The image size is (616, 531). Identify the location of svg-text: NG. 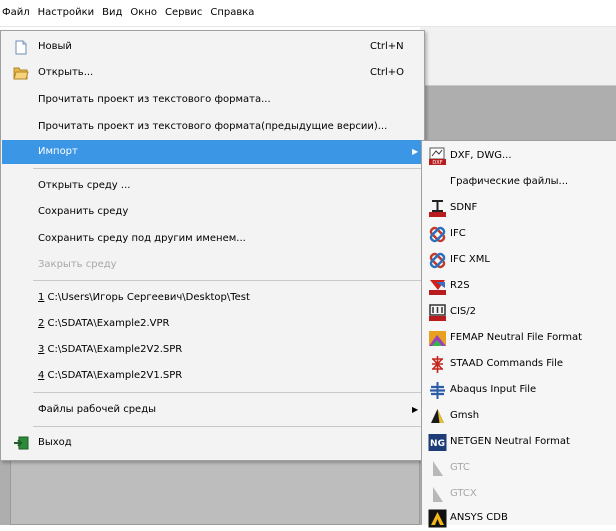
(437, 444).